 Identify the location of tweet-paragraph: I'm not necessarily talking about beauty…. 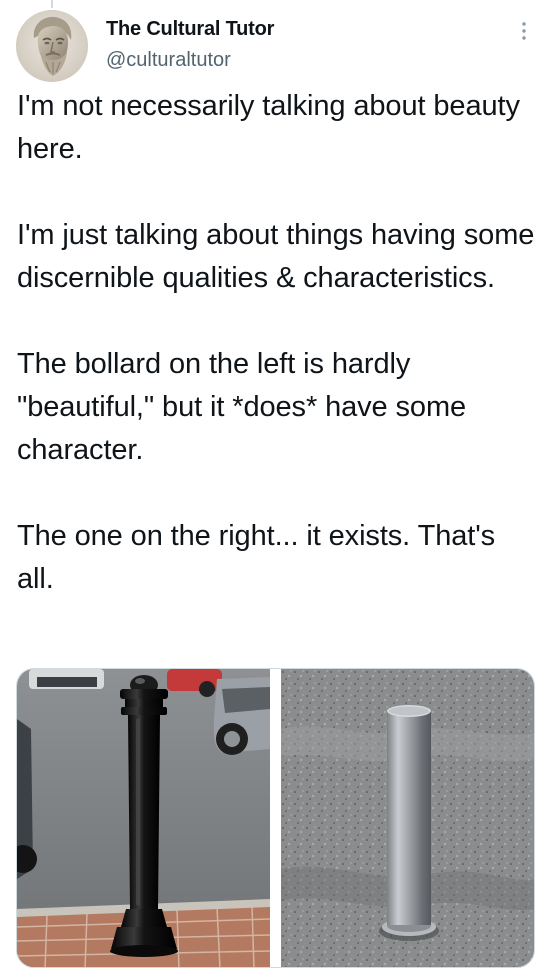
(268, 127).